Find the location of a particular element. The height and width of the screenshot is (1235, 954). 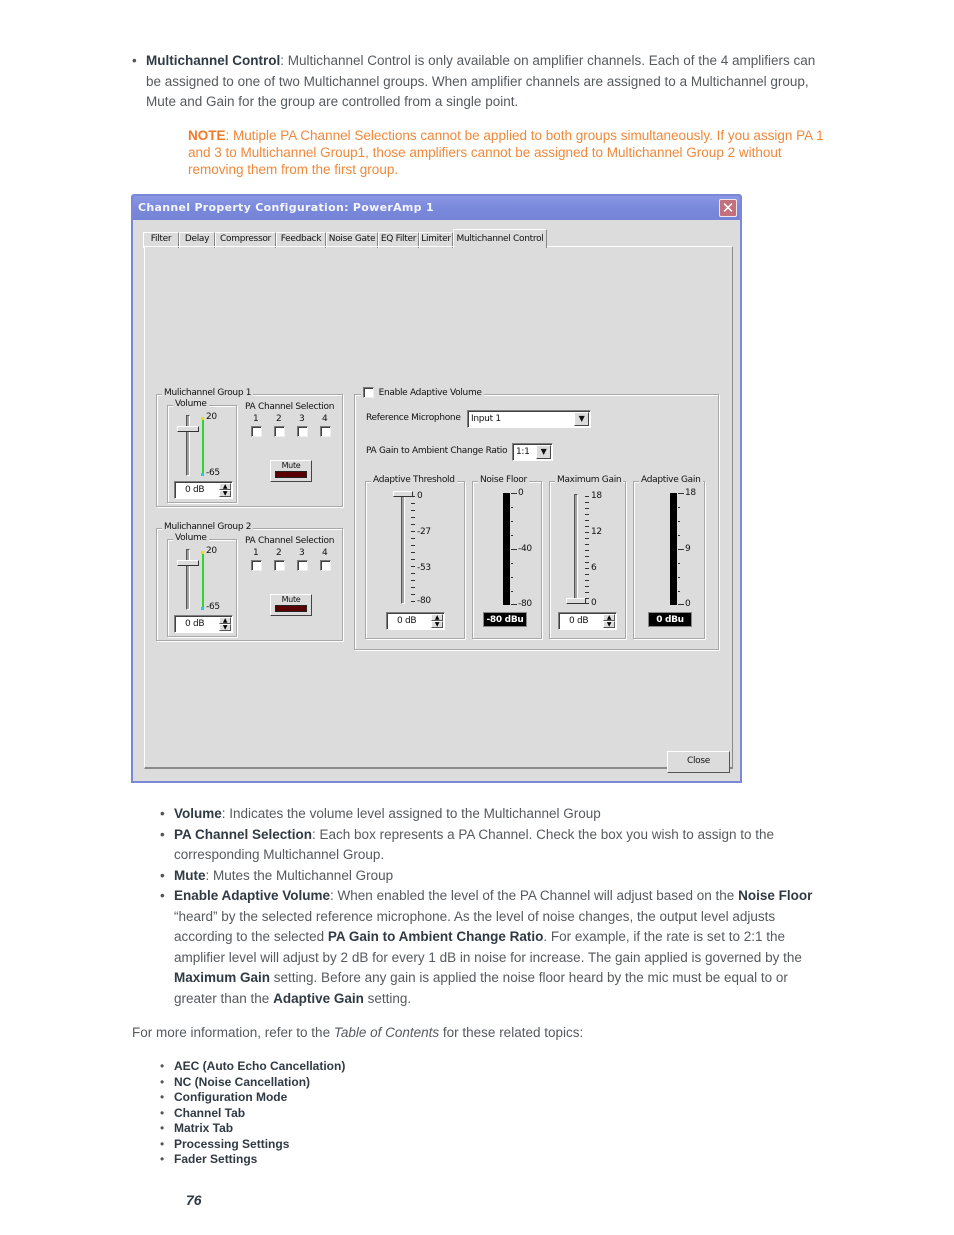

volume-value: 0 dB is located at coordinates (195, 490).